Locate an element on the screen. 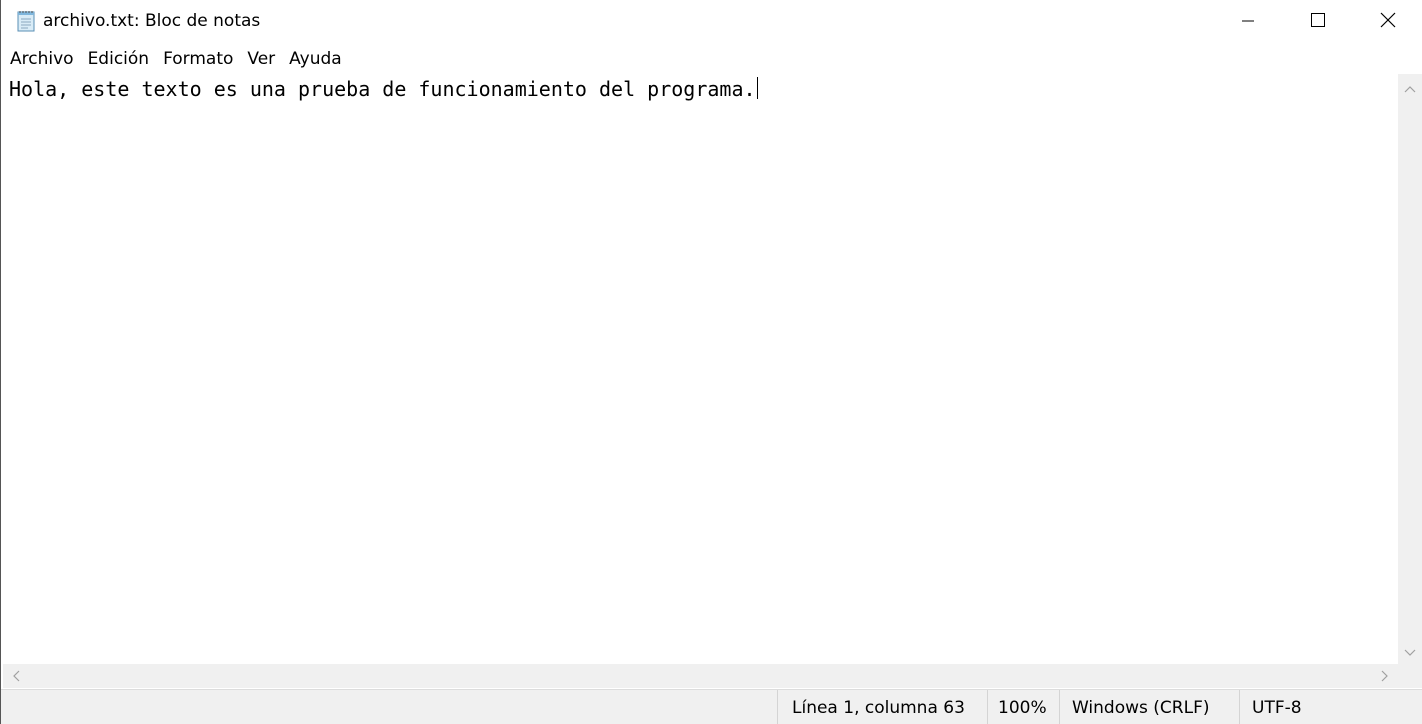 This screenshot has width=1422, height=724. close-icon is located at coordinates (1388, 22).